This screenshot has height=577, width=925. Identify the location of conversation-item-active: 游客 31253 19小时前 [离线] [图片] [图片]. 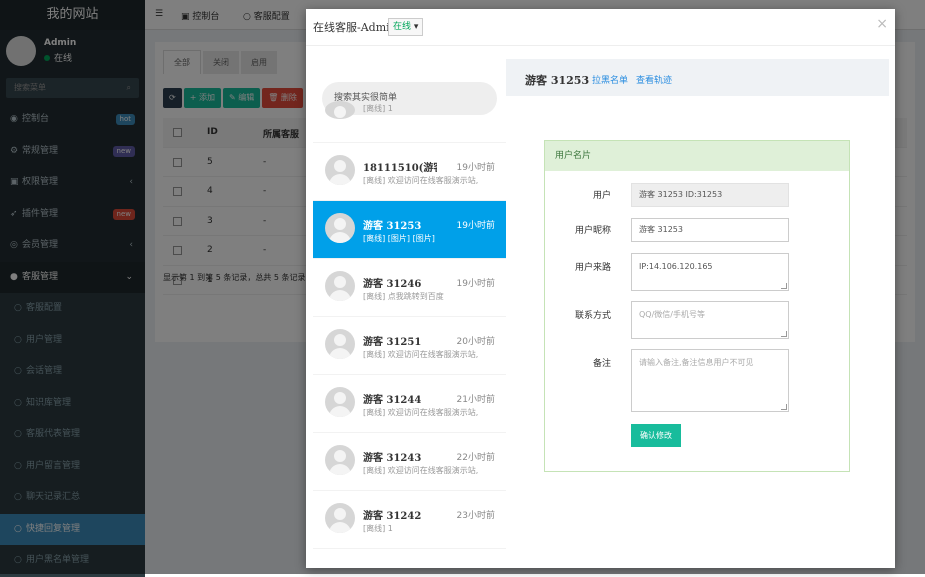
(409, 230).